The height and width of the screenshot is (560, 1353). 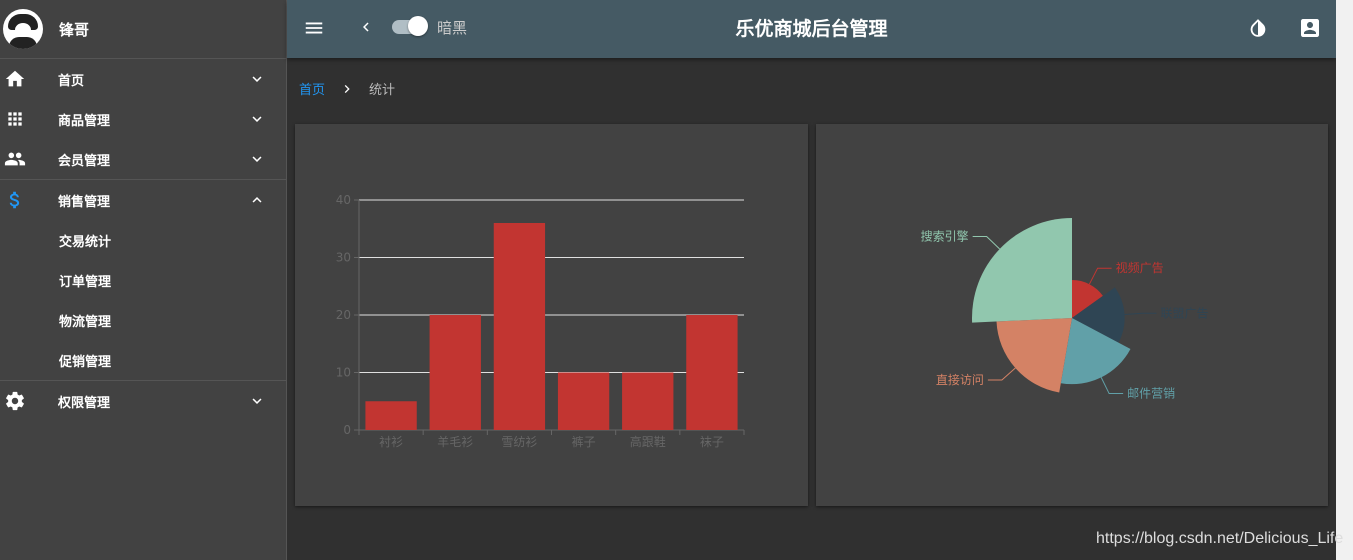 I want to click on sidebar-subitem-orders: 订单管理, so click(x=143, y=280).